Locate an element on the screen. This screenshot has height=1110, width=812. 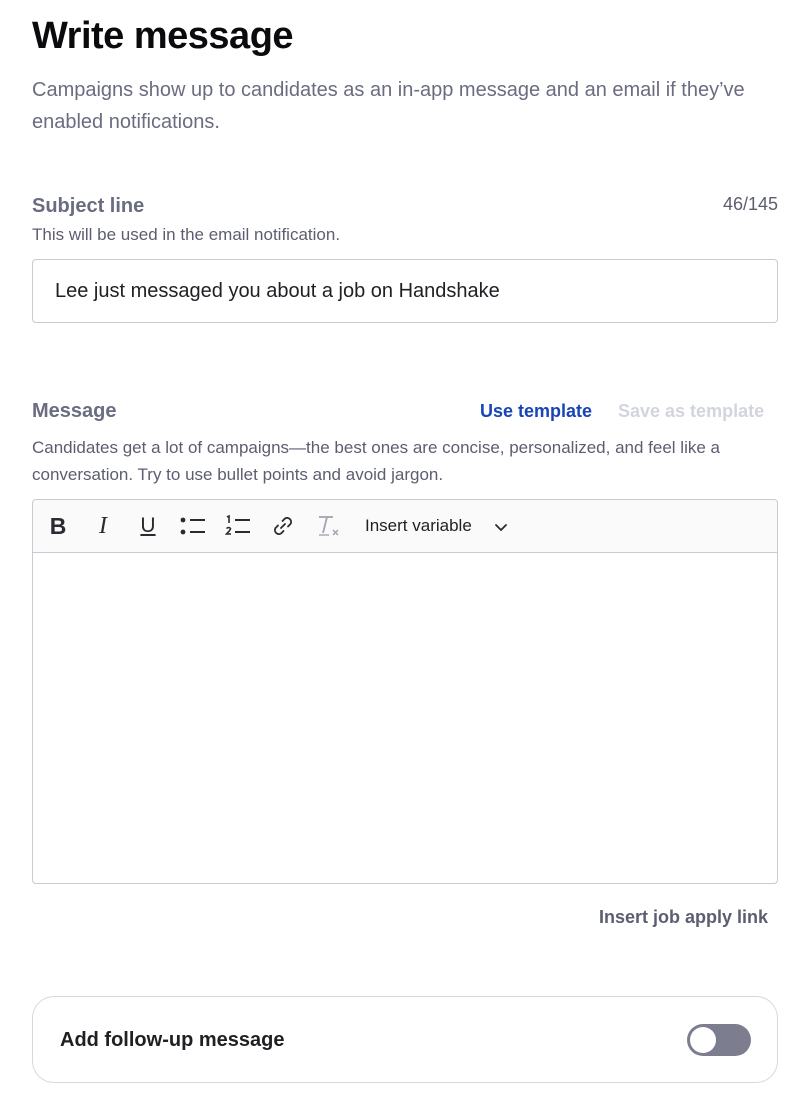
insert-variable-label: Insert variable is located at coordinates (418, 525).